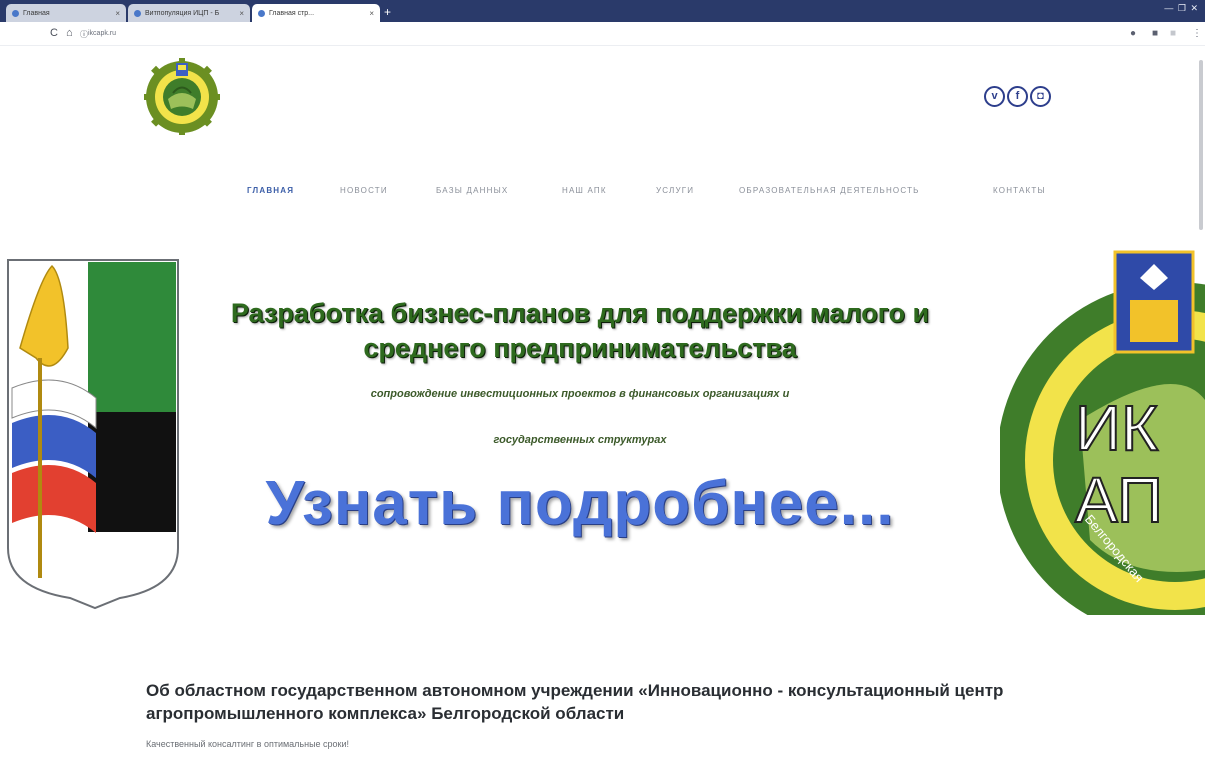 The image size is (1205, 757). Describe the element at coordinates (270, 190) in the screenshot. I see `nav-home: ГЛАВНАЯ` at that location.